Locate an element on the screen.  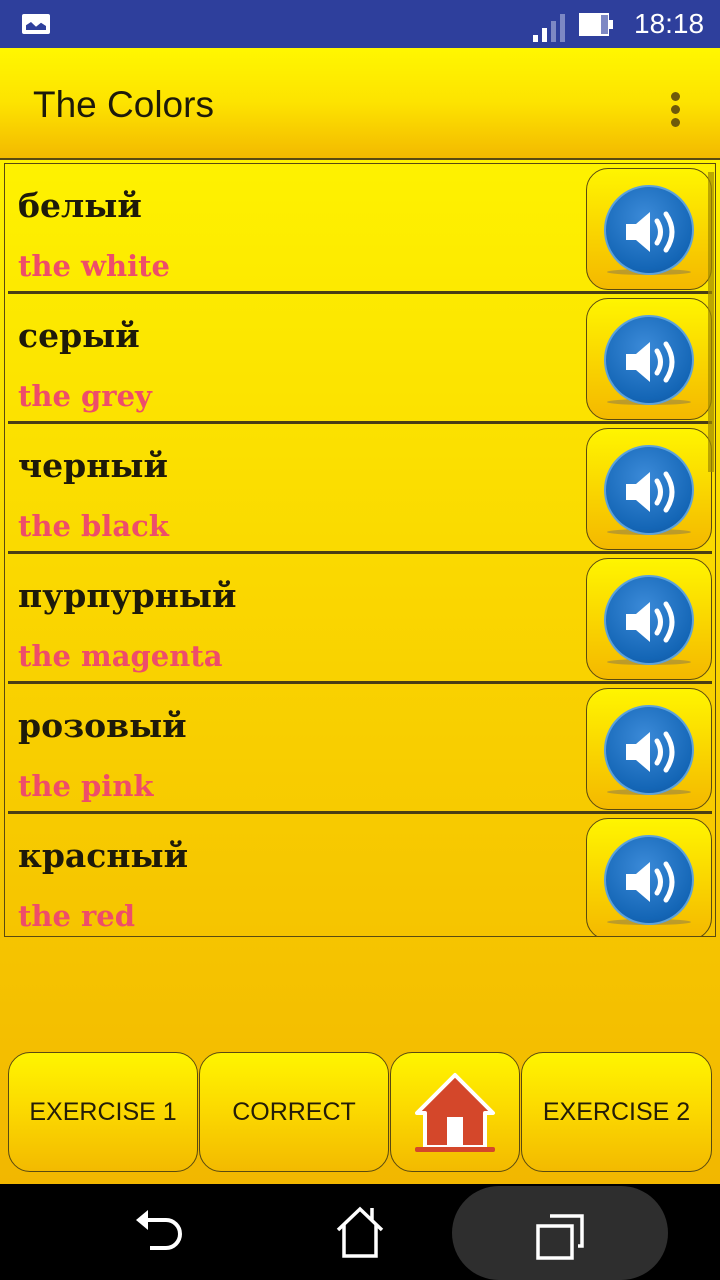
bottom-button-bar: EXERCISE 1 CORRECT EXERCISE 2 is located at coordinates (360, 1112).